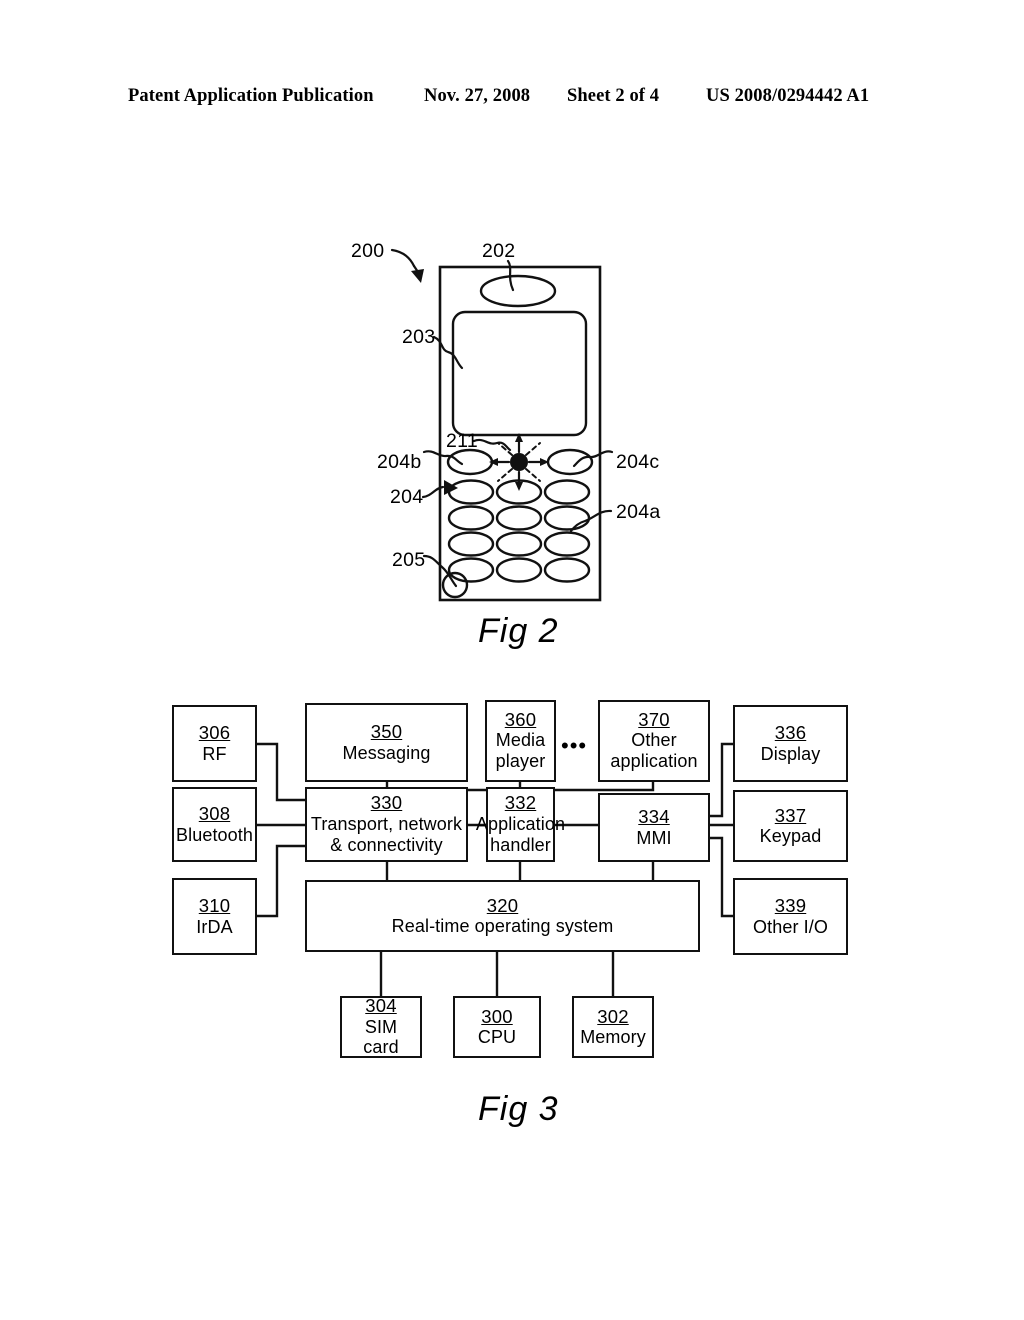 This screenshot has width=1024, height=1320. What do you see at coordinates (386, 803) in the screenshot?
I see `block-number: 330` at bounding box center [386, 803].